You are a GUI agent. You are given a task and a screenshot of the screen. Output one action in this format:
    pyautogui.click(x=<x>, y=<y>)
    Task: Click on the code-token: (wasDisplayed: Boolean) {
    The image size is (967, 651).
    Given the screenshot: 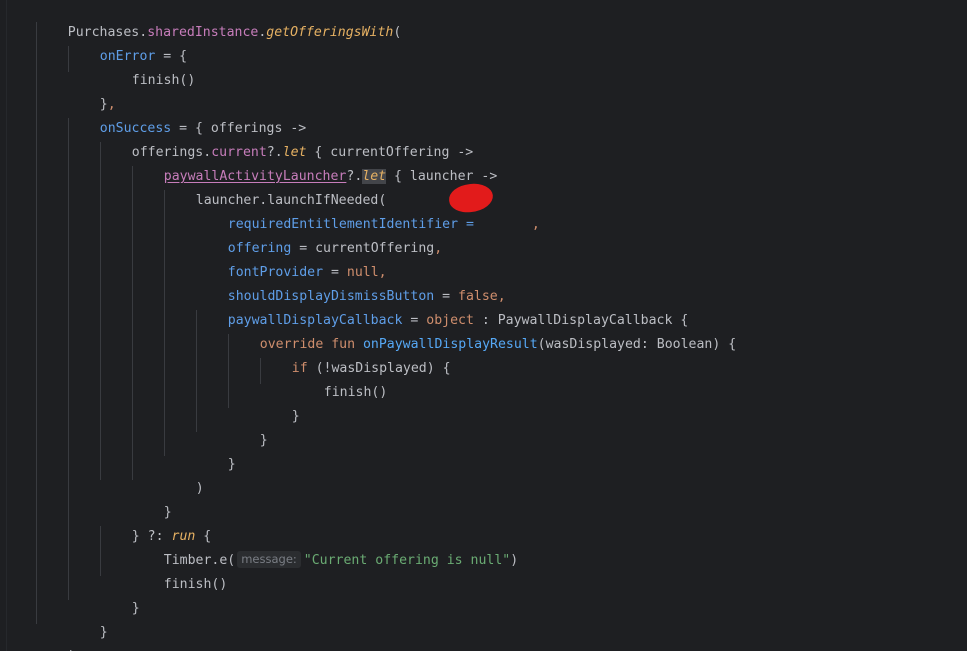 What is the action you would take?
    pyautogui.click(x=637, y=344)
    